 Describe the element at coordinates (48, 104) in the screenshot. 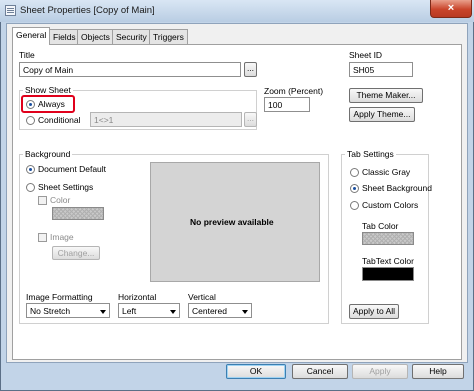

I see `highlight-mark` at that location.